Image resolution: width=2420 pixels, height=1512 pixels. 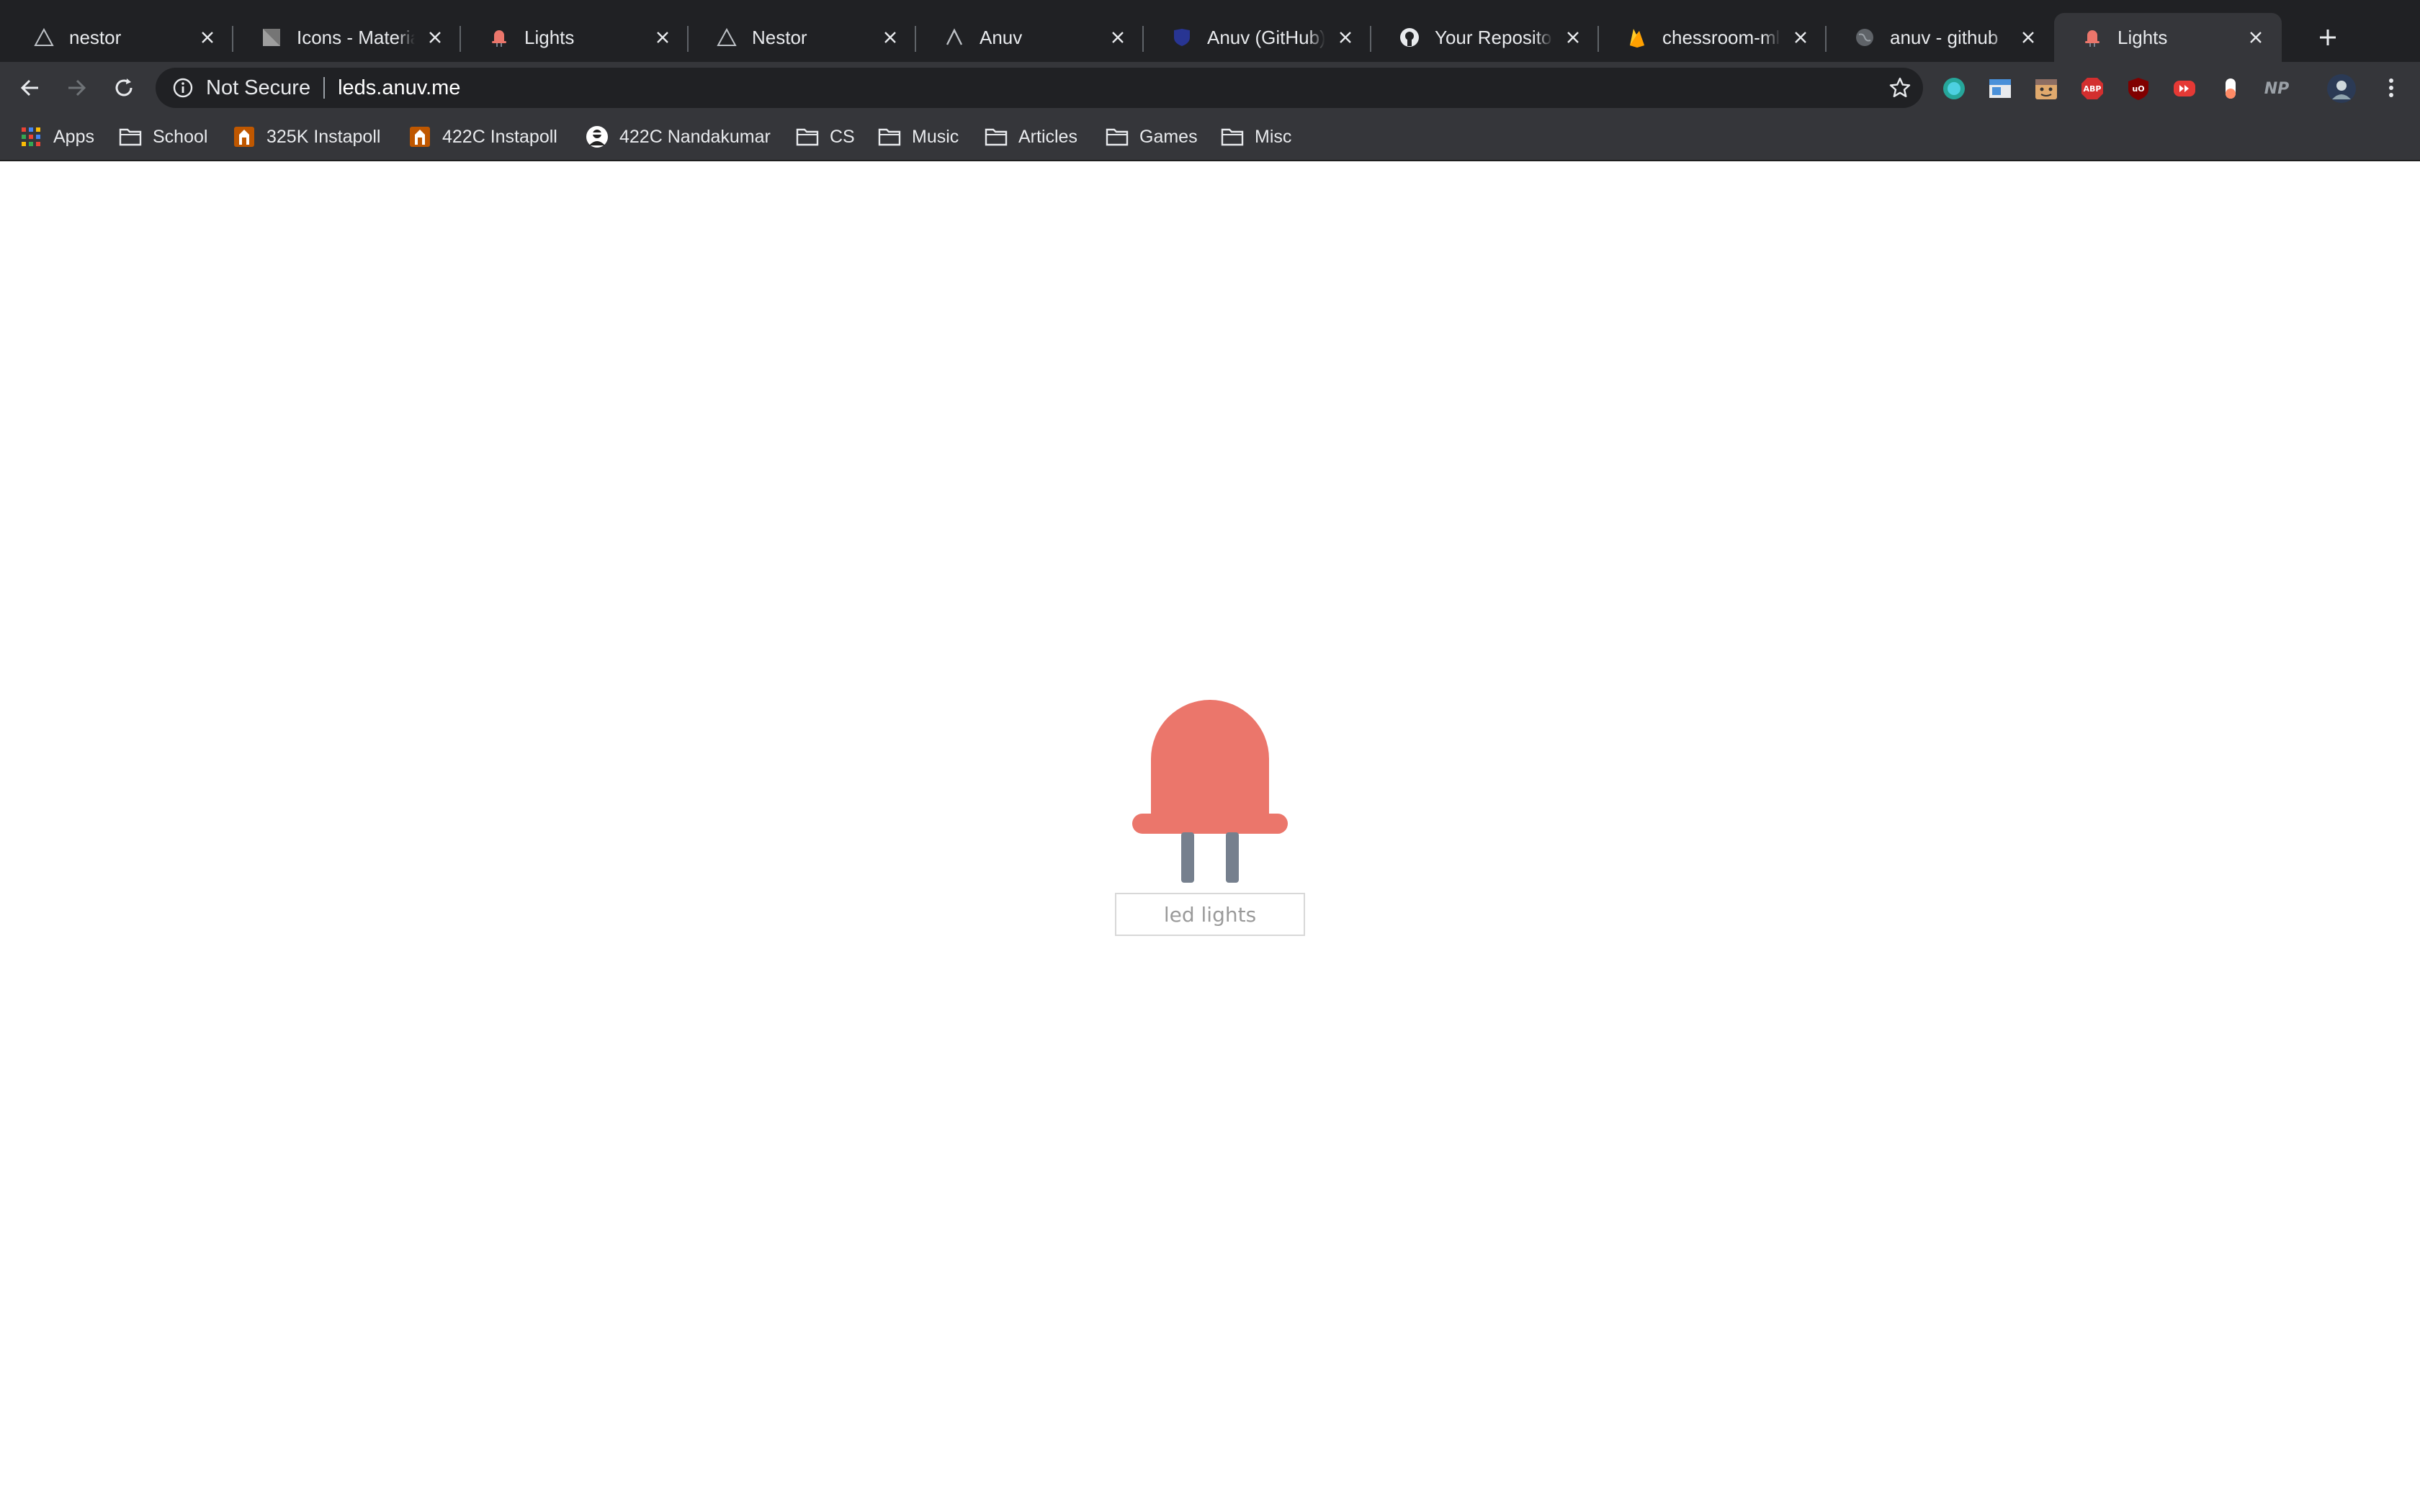 I want to click on led-leg-right, so click(x=1232, y=857).